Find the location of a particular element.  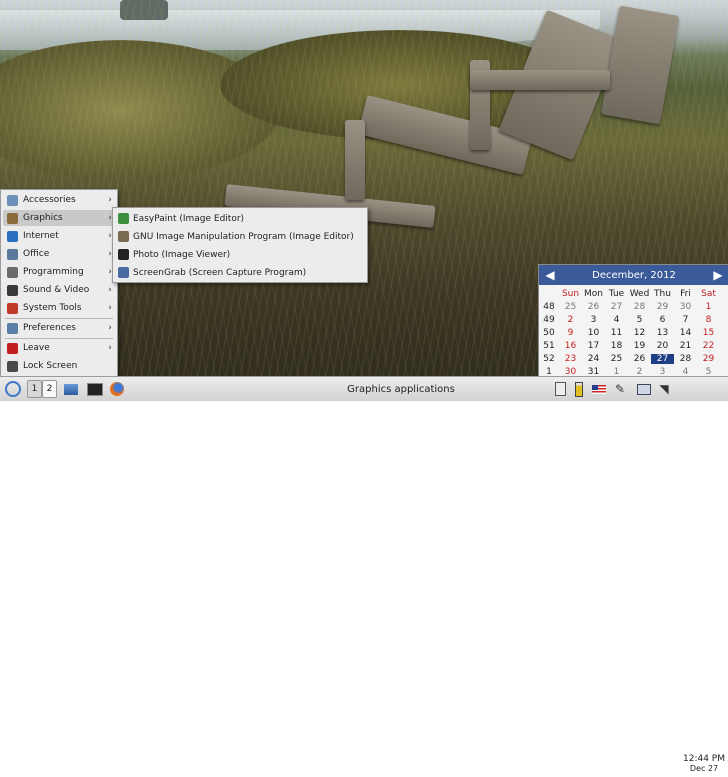

menu-item-sound-video: Sound & Video › is located at coordinates (59, 290).